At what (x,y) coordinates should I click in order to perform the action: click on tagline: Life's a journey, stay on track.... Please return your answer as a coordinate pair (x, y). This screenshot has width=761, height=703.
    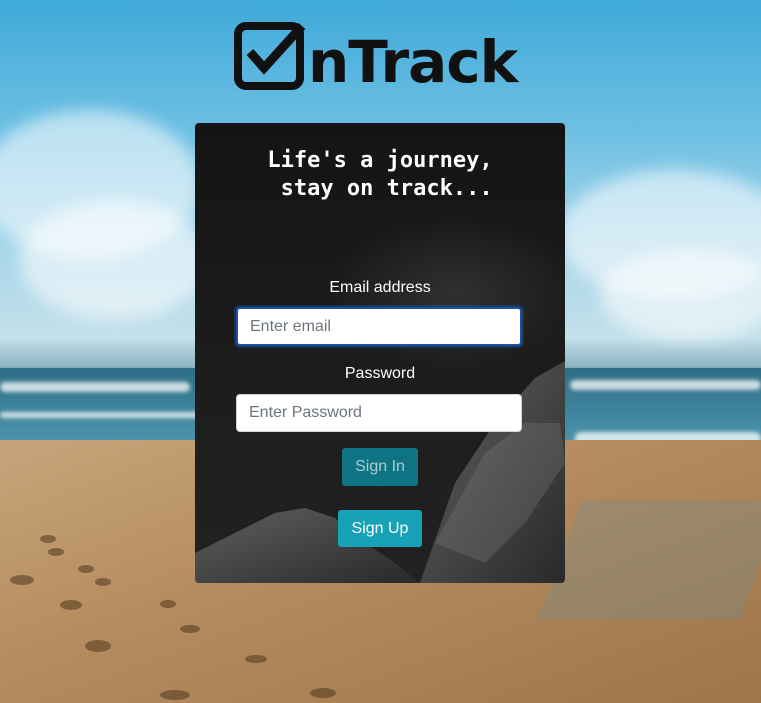
    Looking at the image, I should click on (380, 174).